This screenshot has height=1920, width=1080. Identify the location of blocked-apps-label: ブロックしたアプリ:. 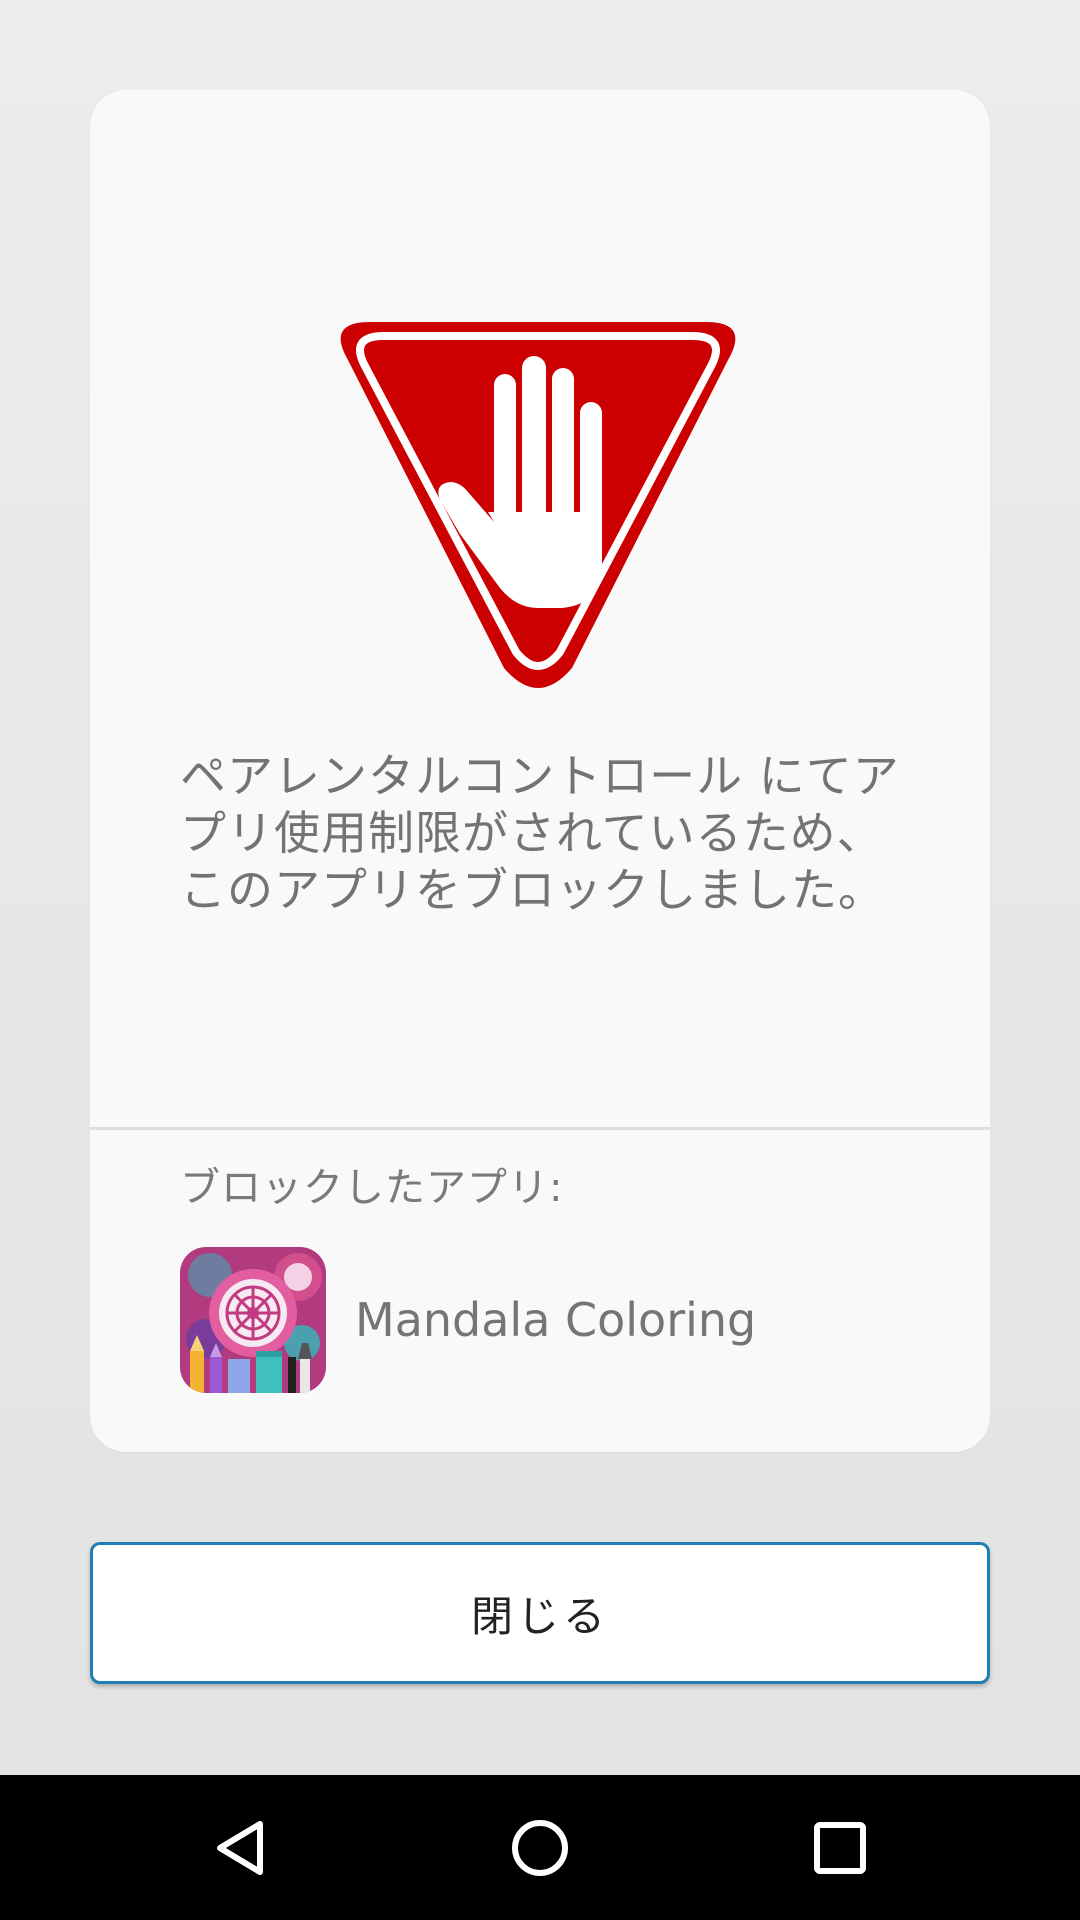
(372, 1188).